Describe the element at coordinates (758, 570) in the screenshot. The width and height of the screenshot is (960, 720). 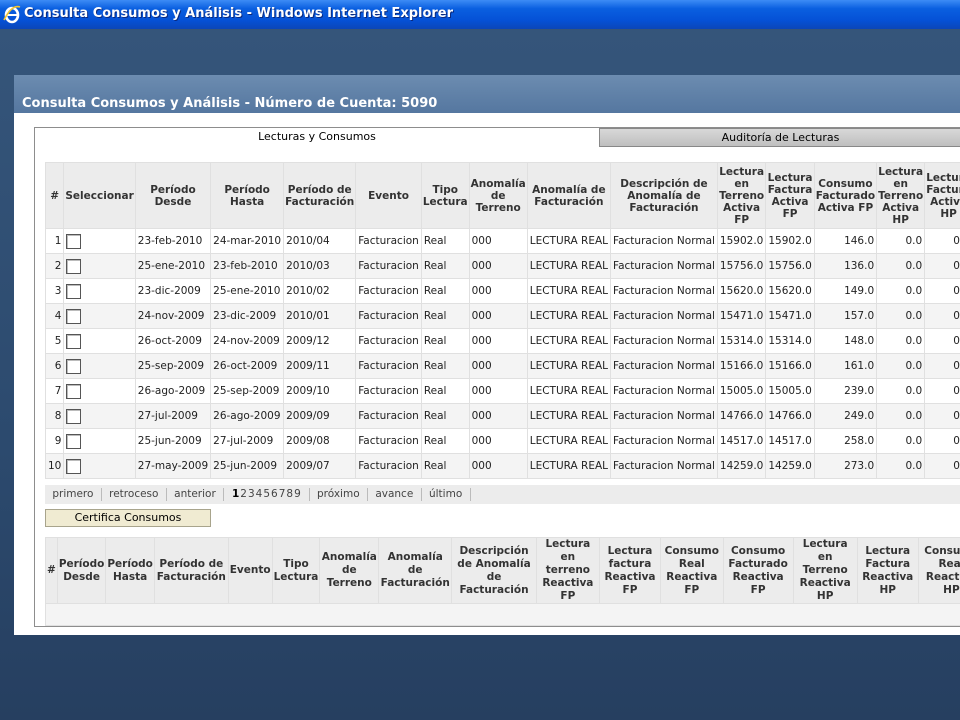
I see `column-header: Consumo Facturado Reactiva FP` at that location.